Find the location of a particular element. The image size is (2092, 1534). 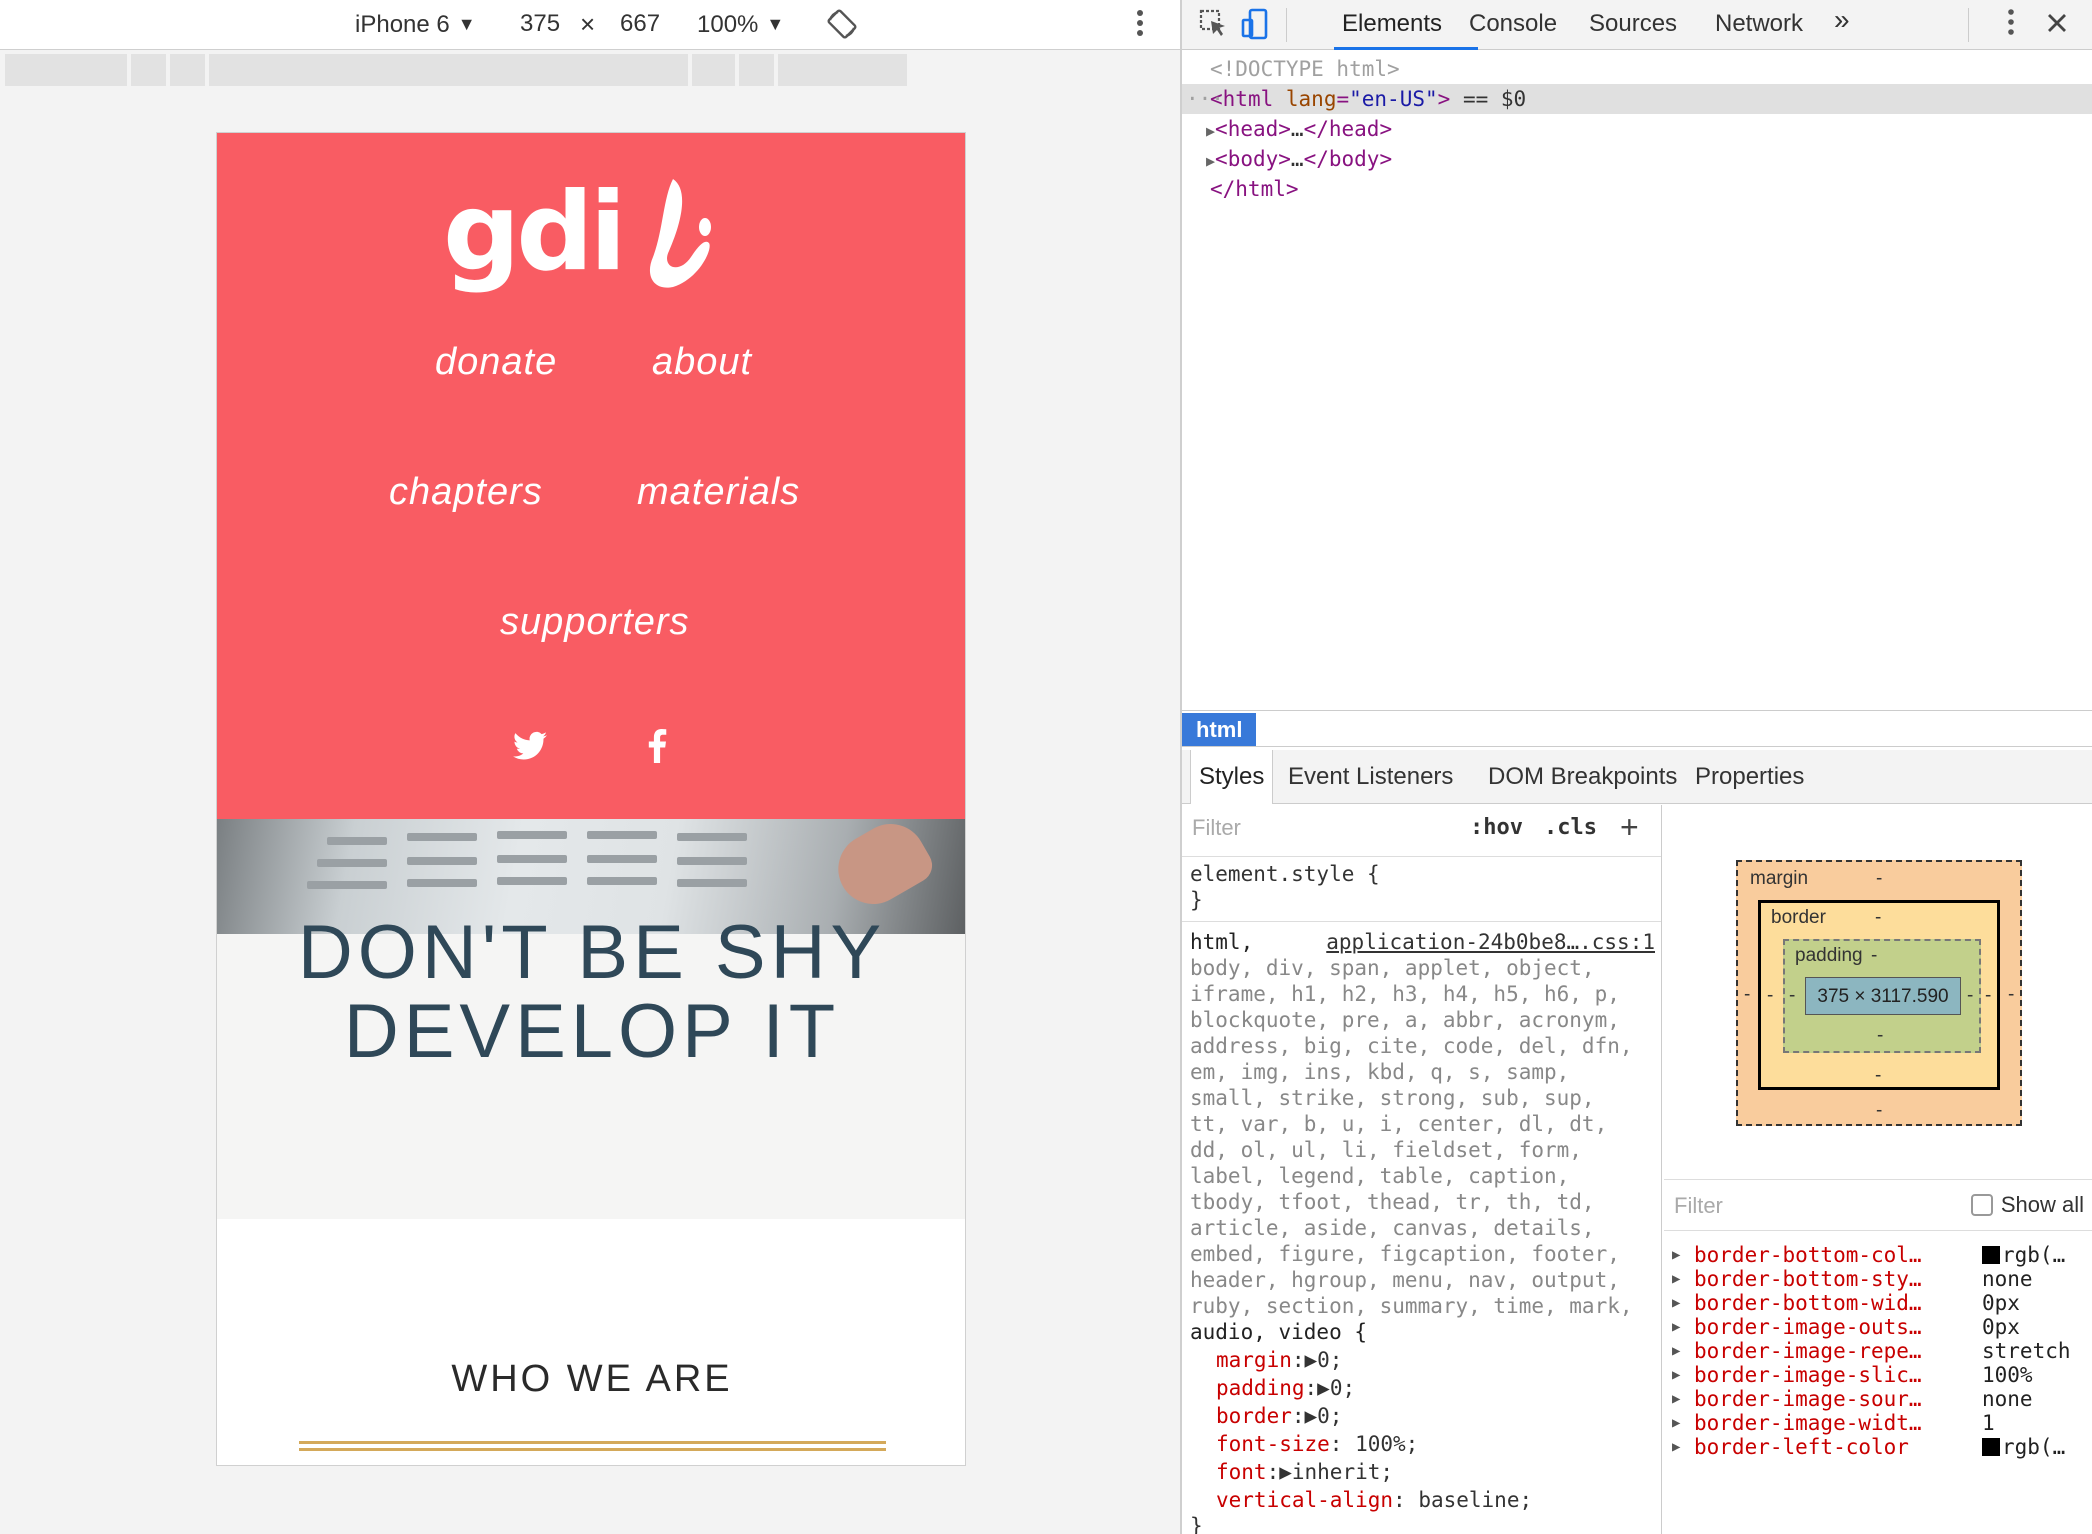

breadcrumb-item-html: html is located at coordinates (1219, 729).